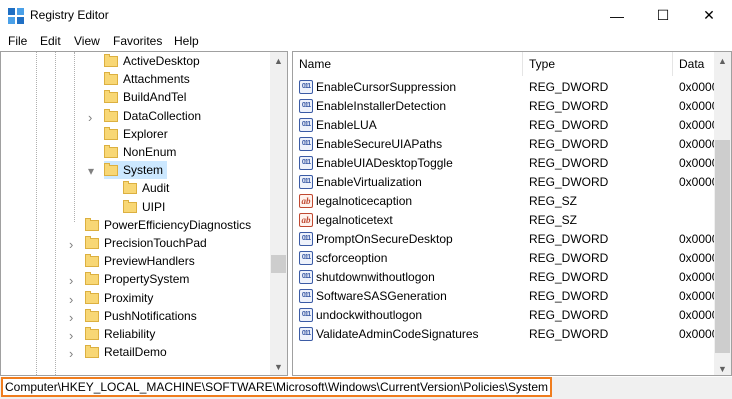 Image resolution: width=732 pixels, height=399 pixels. I want to click on menu-view: View, so click(87, 41).